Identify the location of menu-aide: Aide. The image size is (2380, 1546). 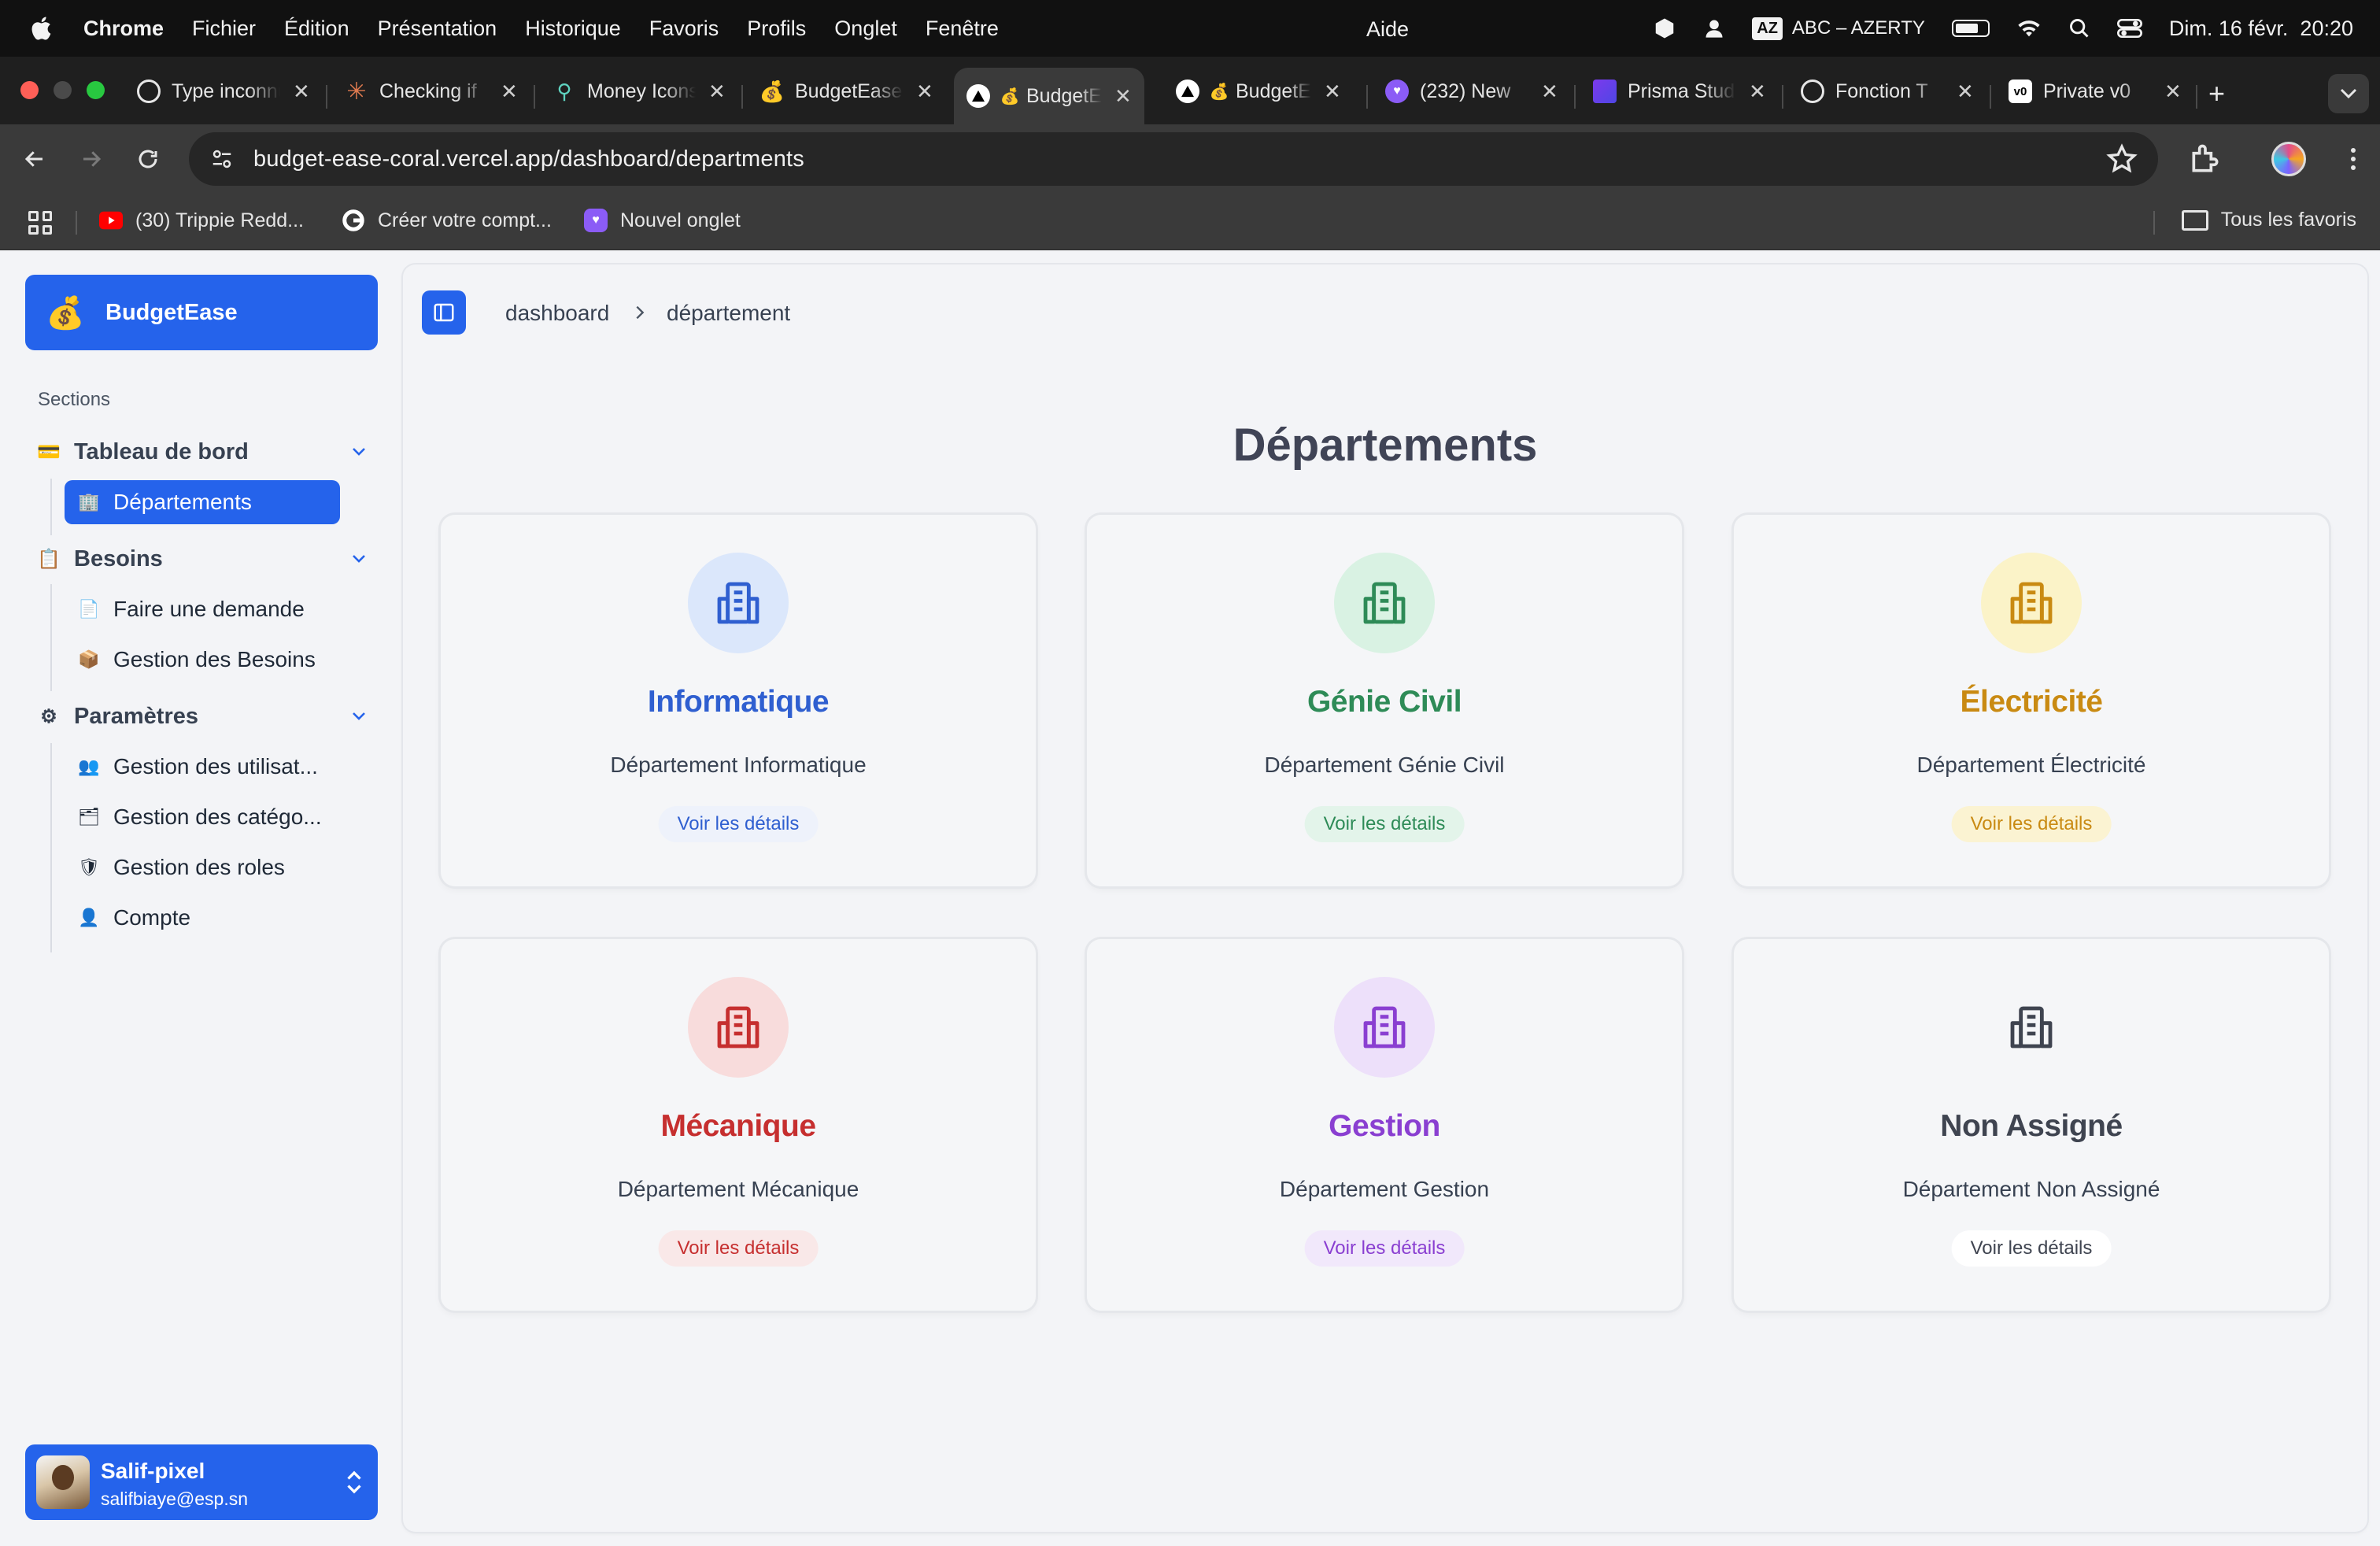
(1387, 29).